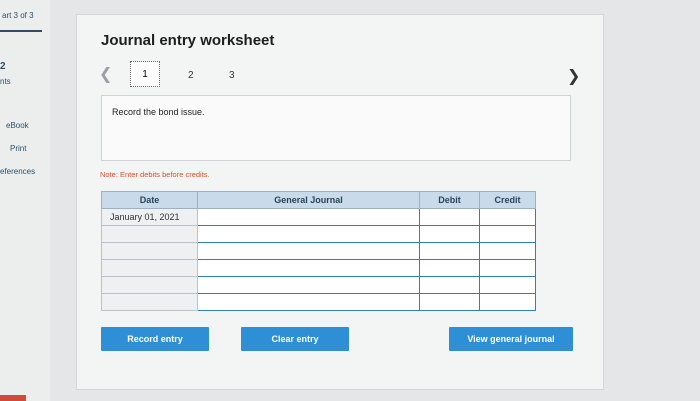 This screenshot has height=401, width=700. I want to click on page-tab-1-label: 1, so click(145, 74).